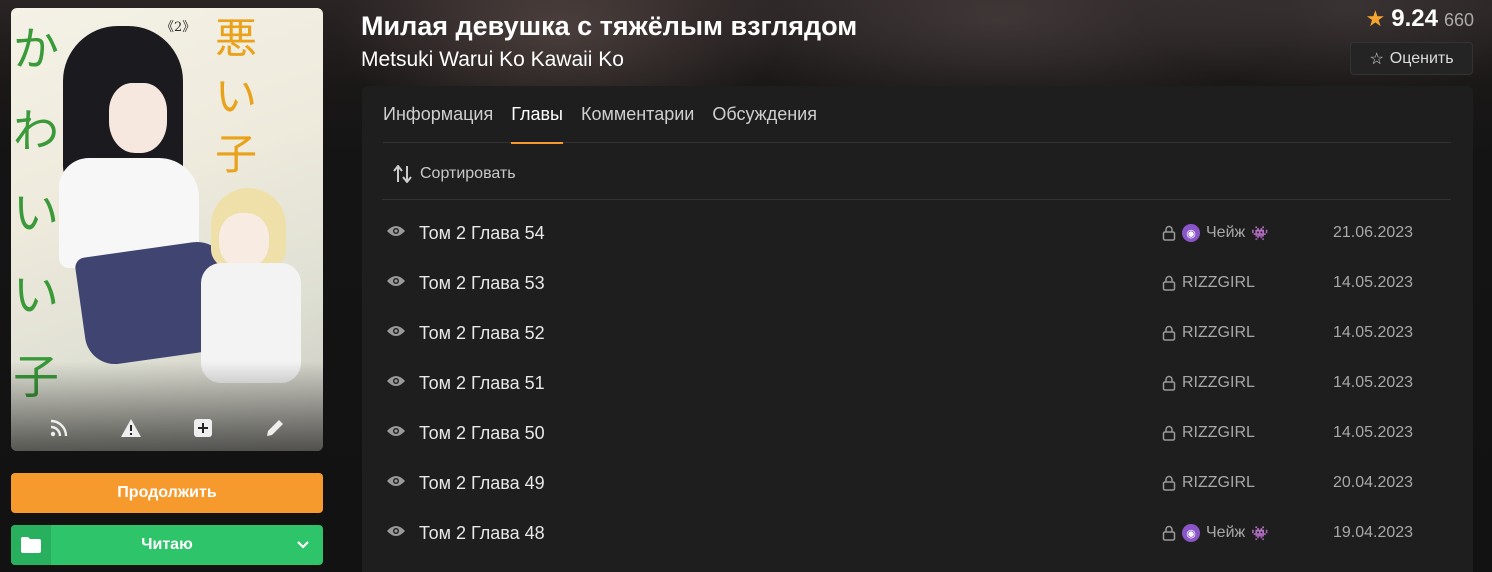  Describe the element at coordinates (764, 120) in the screenshot. I see `tab-discussions: Обсуждения` at that location.